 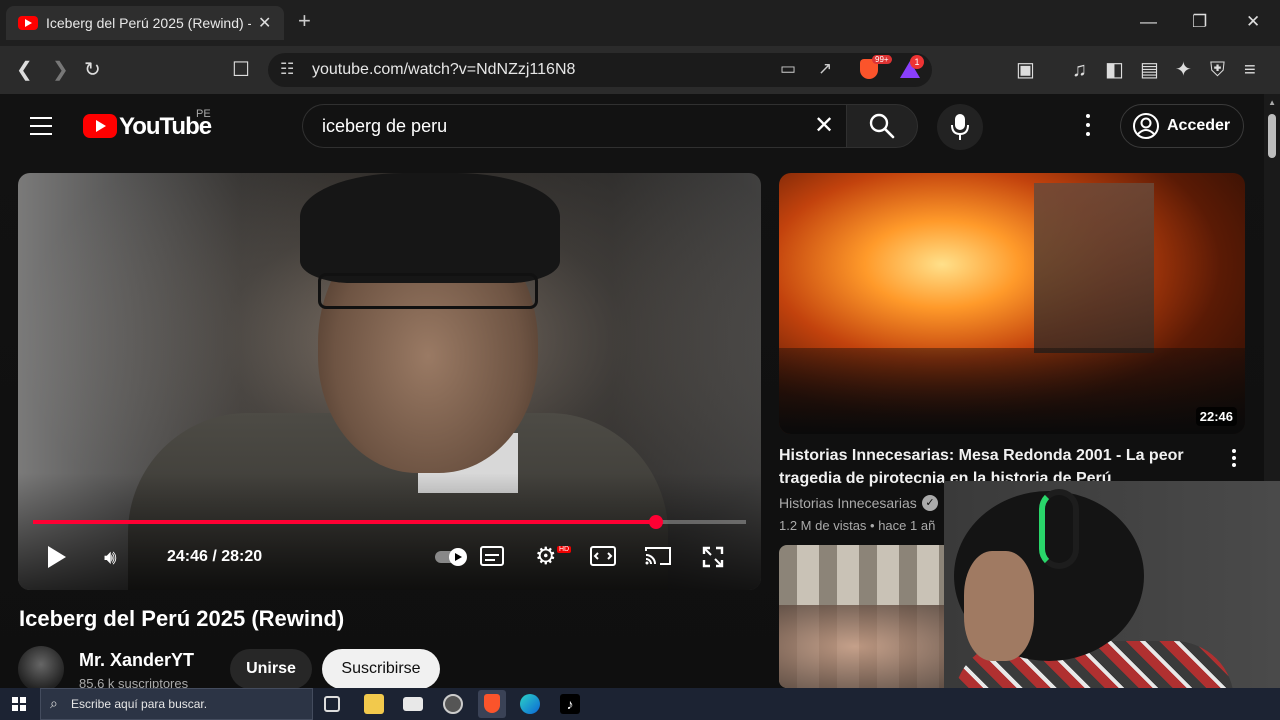 What do you see at coordinates (1272, 136) in the screenshot?
I see `scroll-thumb` at bounding box center [1272, 136].